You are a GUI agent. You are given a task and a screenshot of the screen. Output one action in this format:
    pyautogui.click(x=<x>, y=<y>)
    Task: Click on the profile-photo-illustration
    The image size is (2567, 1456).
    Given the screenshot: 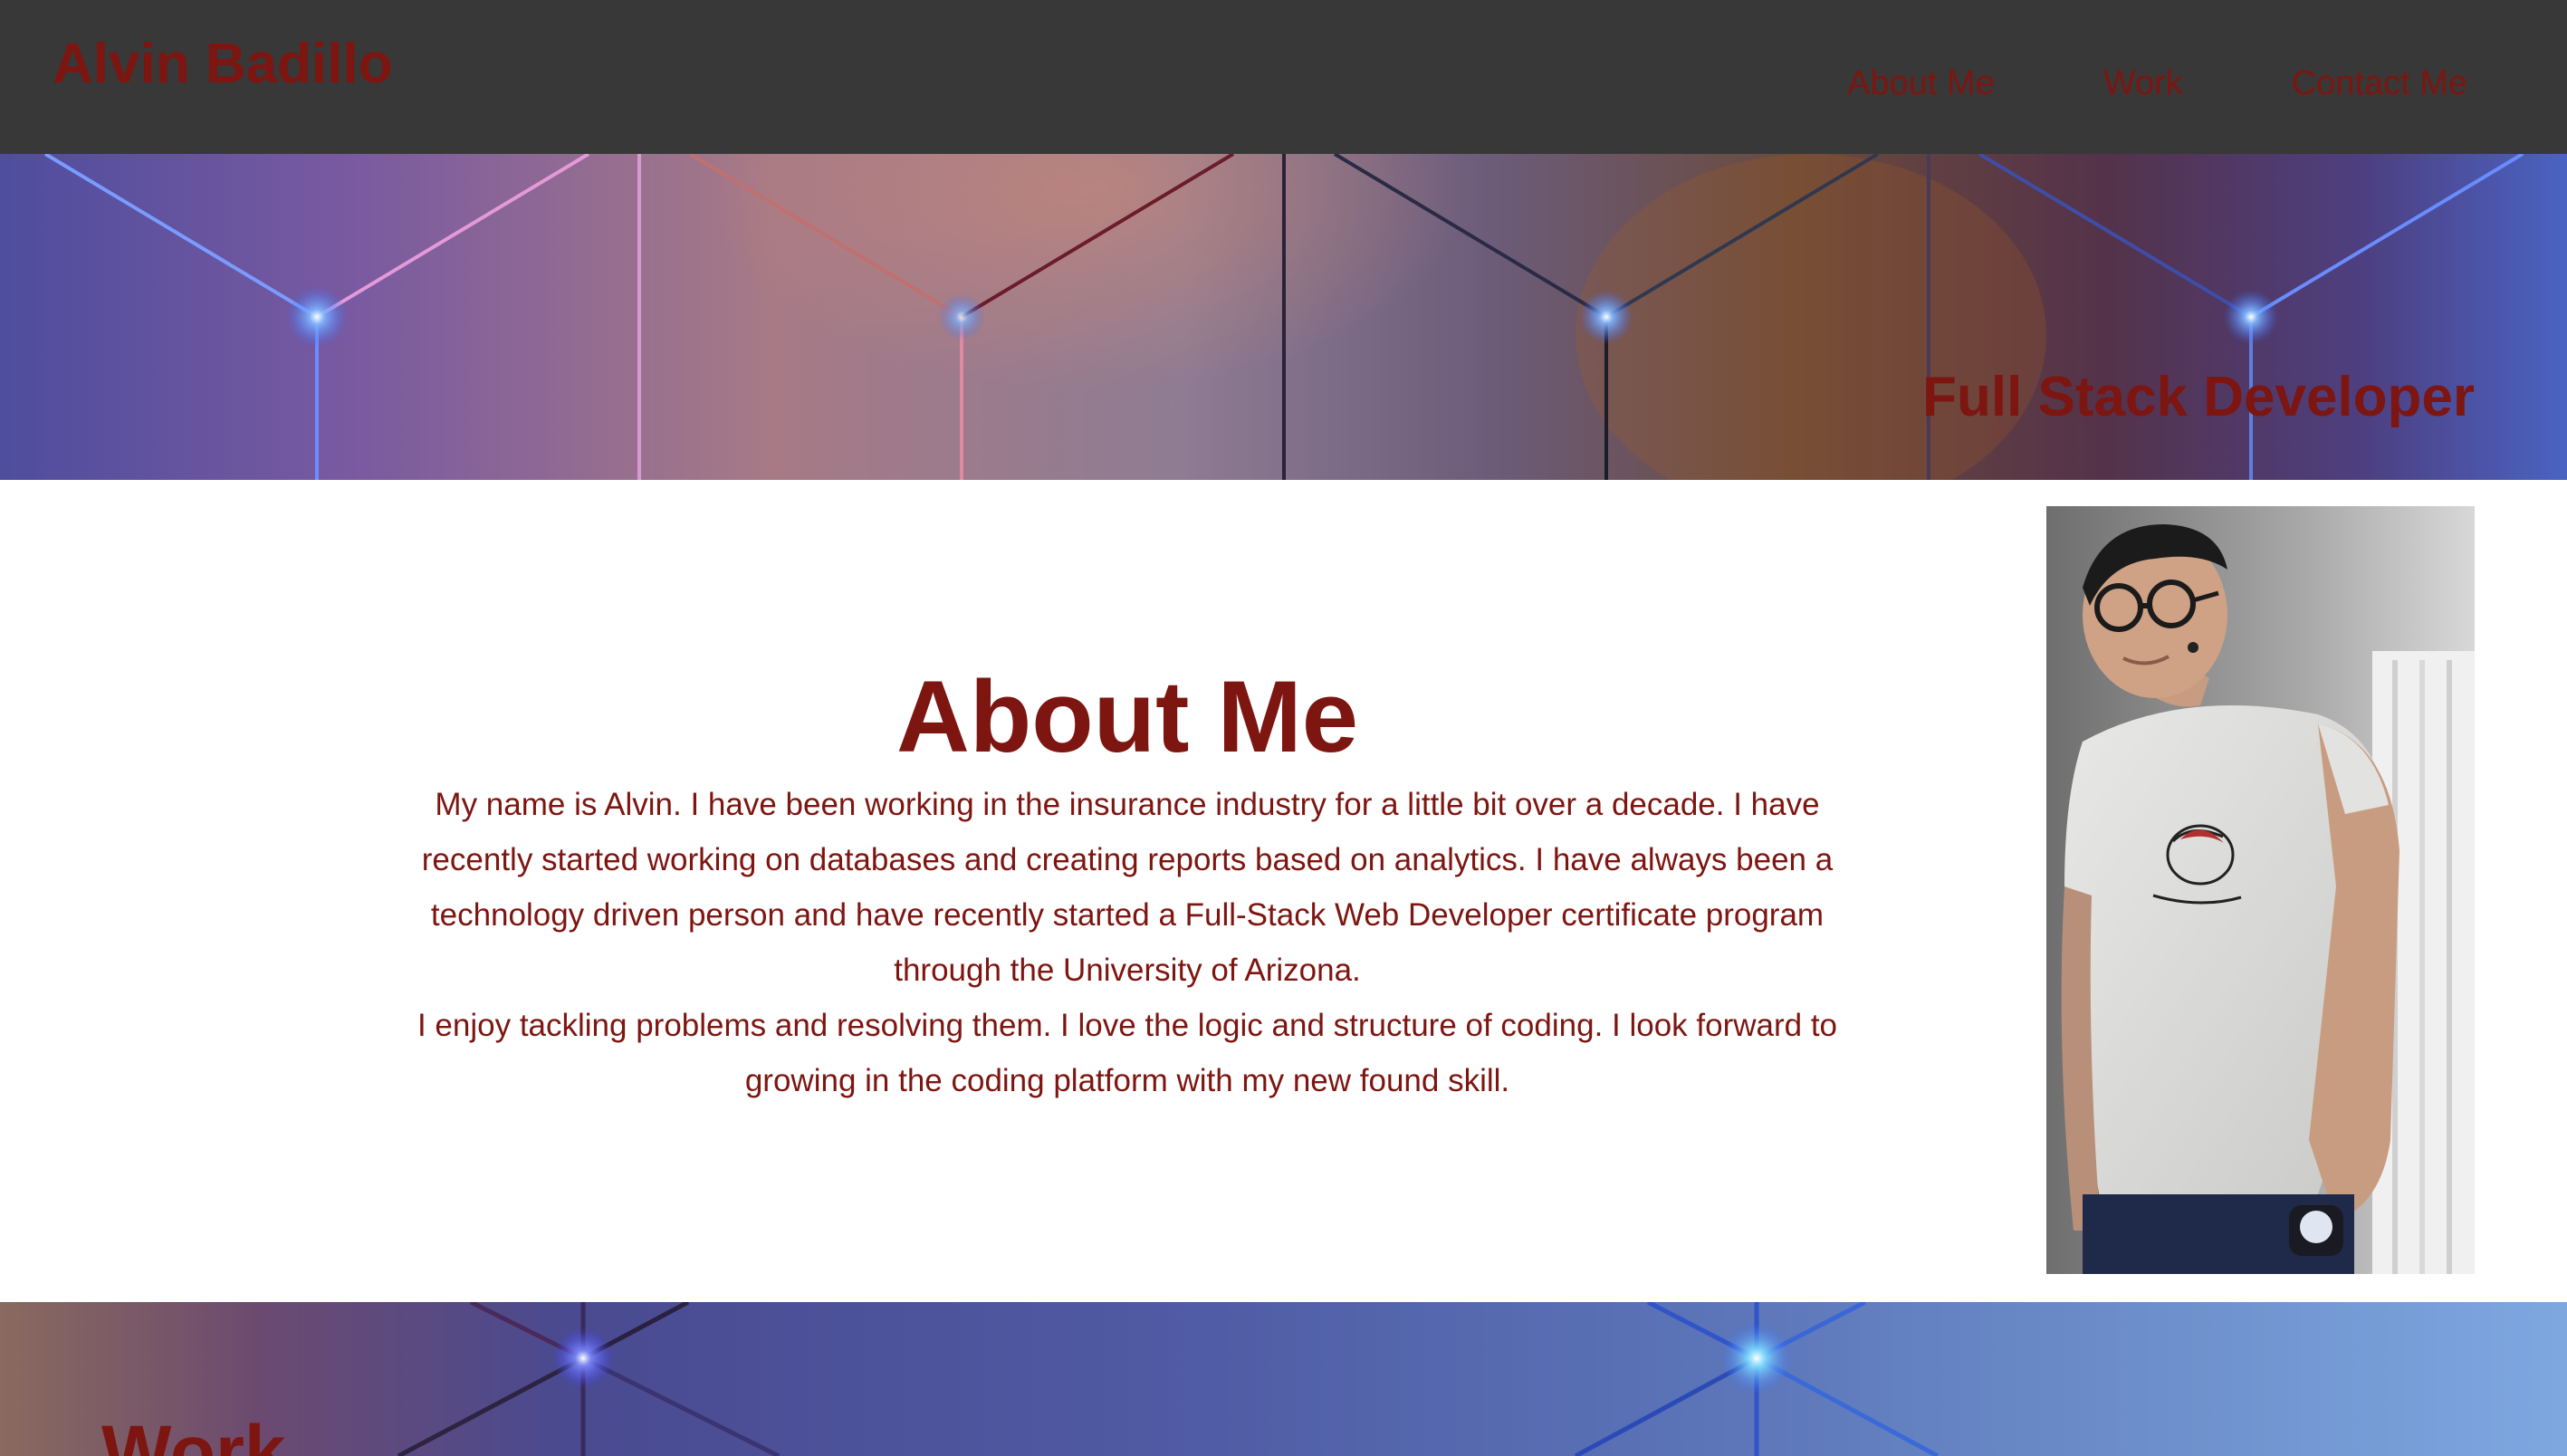 What is the action you would take?
    pyautogui.click(x=2260, y=890)
    